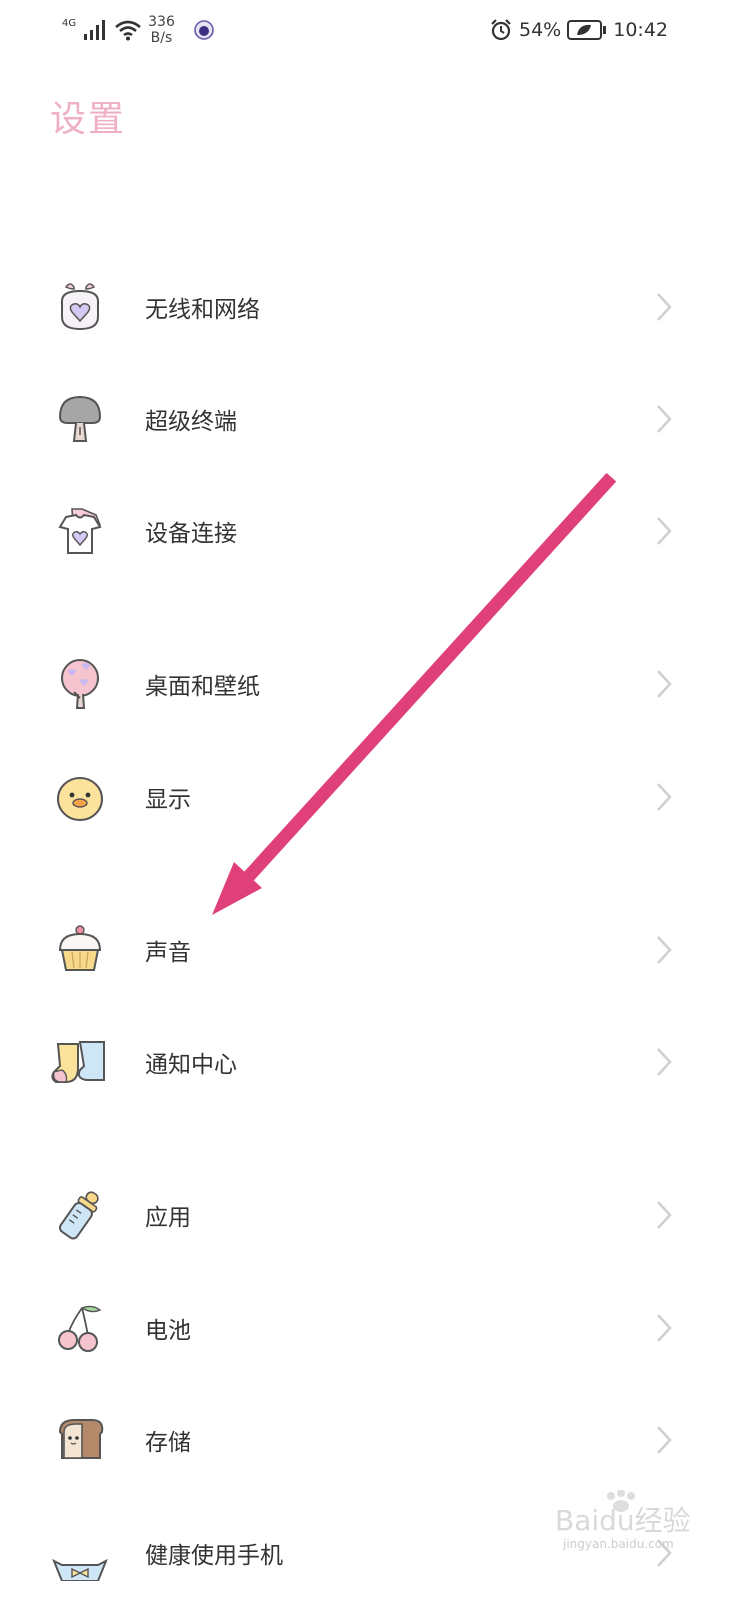 The width and height of the screenshot is (738, 1609). I want to click on battery-icon, so click(587, 30).